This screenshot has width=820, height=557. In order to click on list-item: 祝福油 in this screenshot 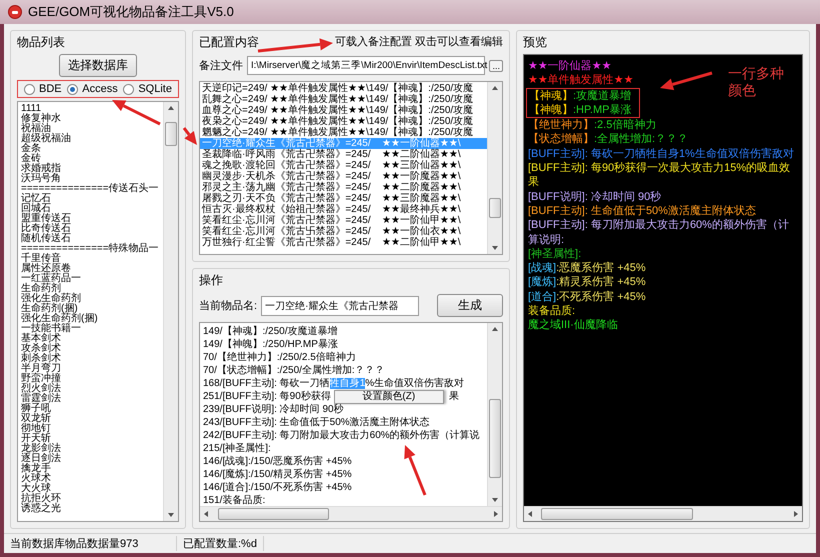, I will do `click(36, 129)`.